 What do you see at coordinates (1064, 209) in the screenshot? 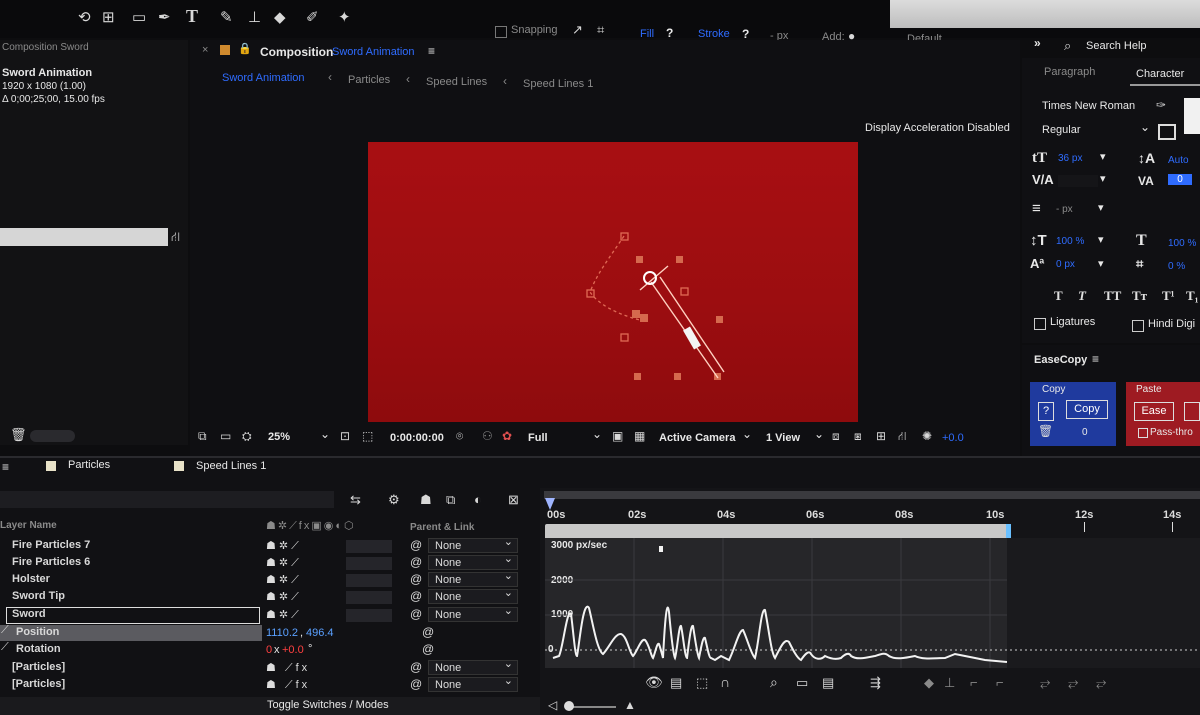
I see `stroke-width-field: - px` at bounding box center [1064, 209].